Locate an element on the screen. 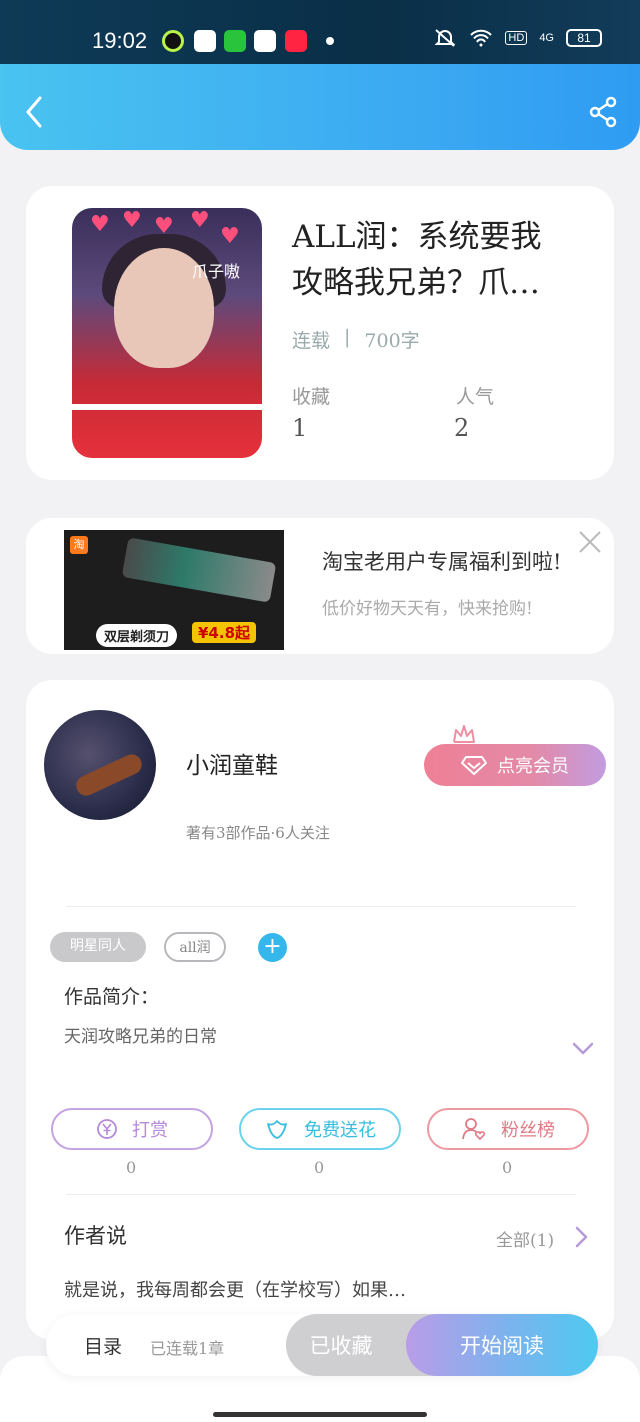  more-notifications-icon is located at coordinates (330, 41).